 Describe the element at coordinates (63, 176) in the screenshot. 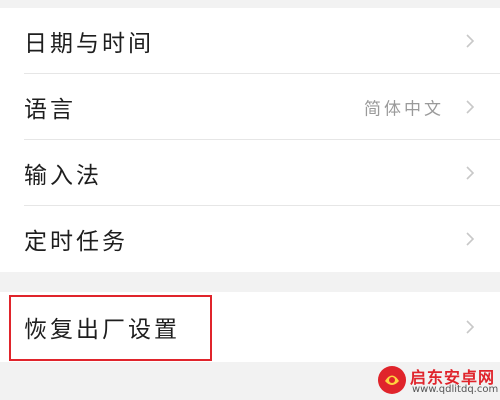

I see `settings-row-label: 输入法` at that location.